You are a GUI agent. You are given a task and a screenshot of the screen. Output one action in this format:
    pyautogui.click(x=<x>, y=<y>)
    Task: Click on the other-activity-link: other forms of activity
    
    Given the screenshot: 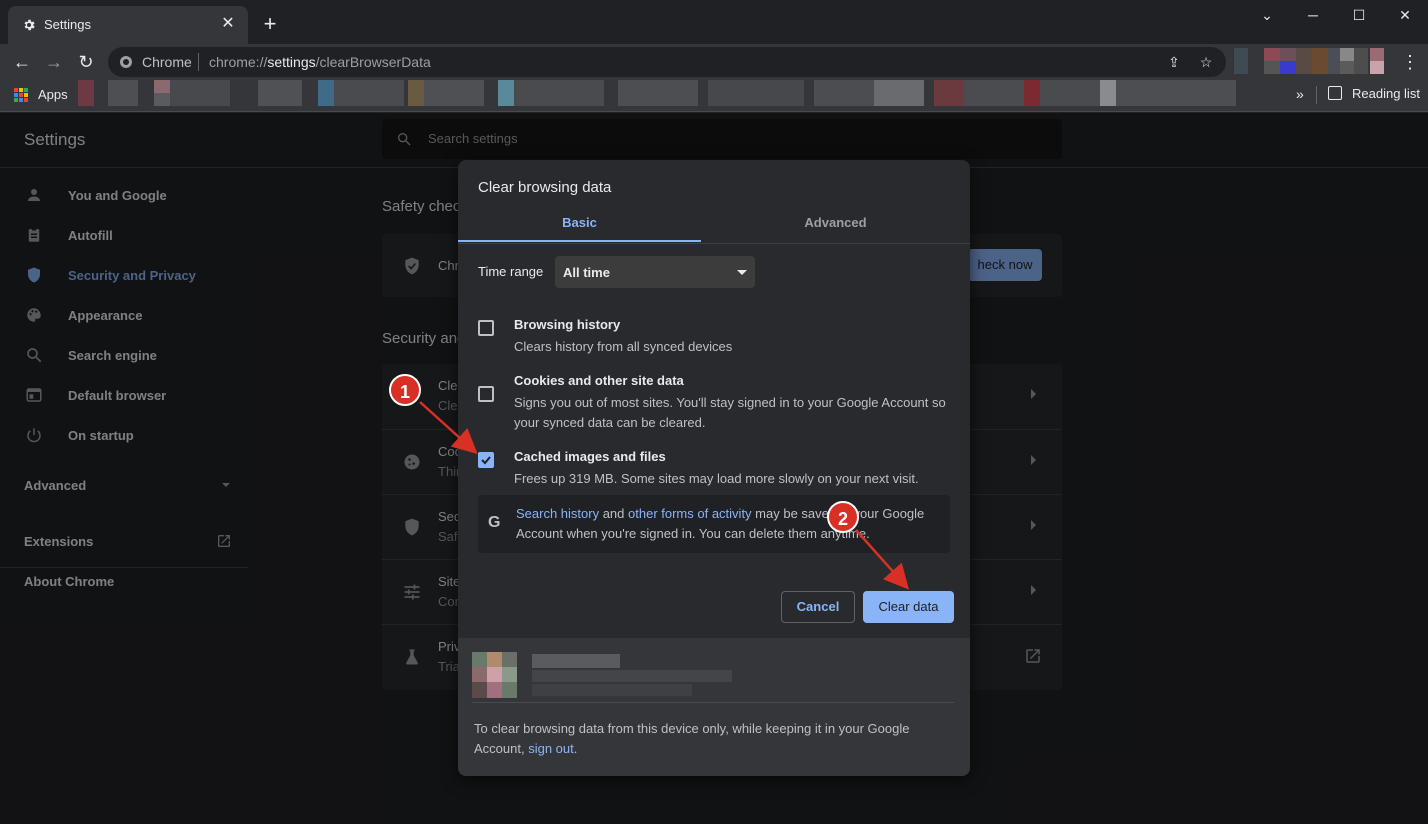 What is the action you would take?
    pyautogui.click(x=690, y=513)
    